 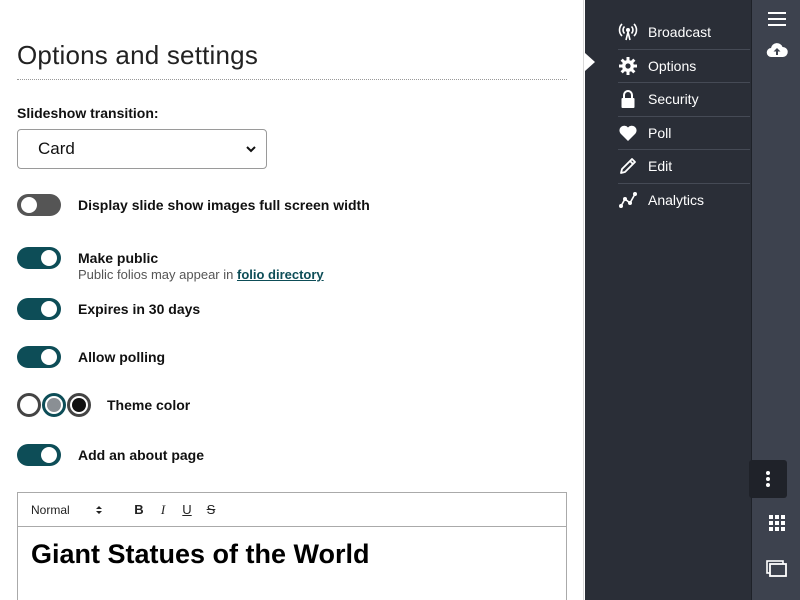 I want to click on analytics-icon, so click(x=628, y=200).